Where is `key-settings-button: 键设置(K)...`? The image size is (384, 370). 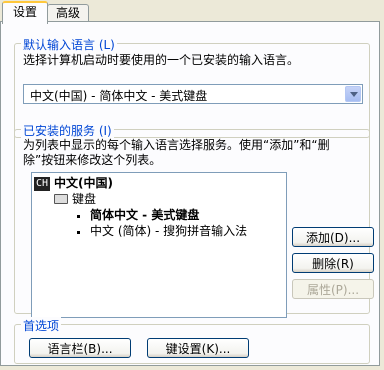
key-settings-button: 键设置(K)... is located at coordinates (198, 348).